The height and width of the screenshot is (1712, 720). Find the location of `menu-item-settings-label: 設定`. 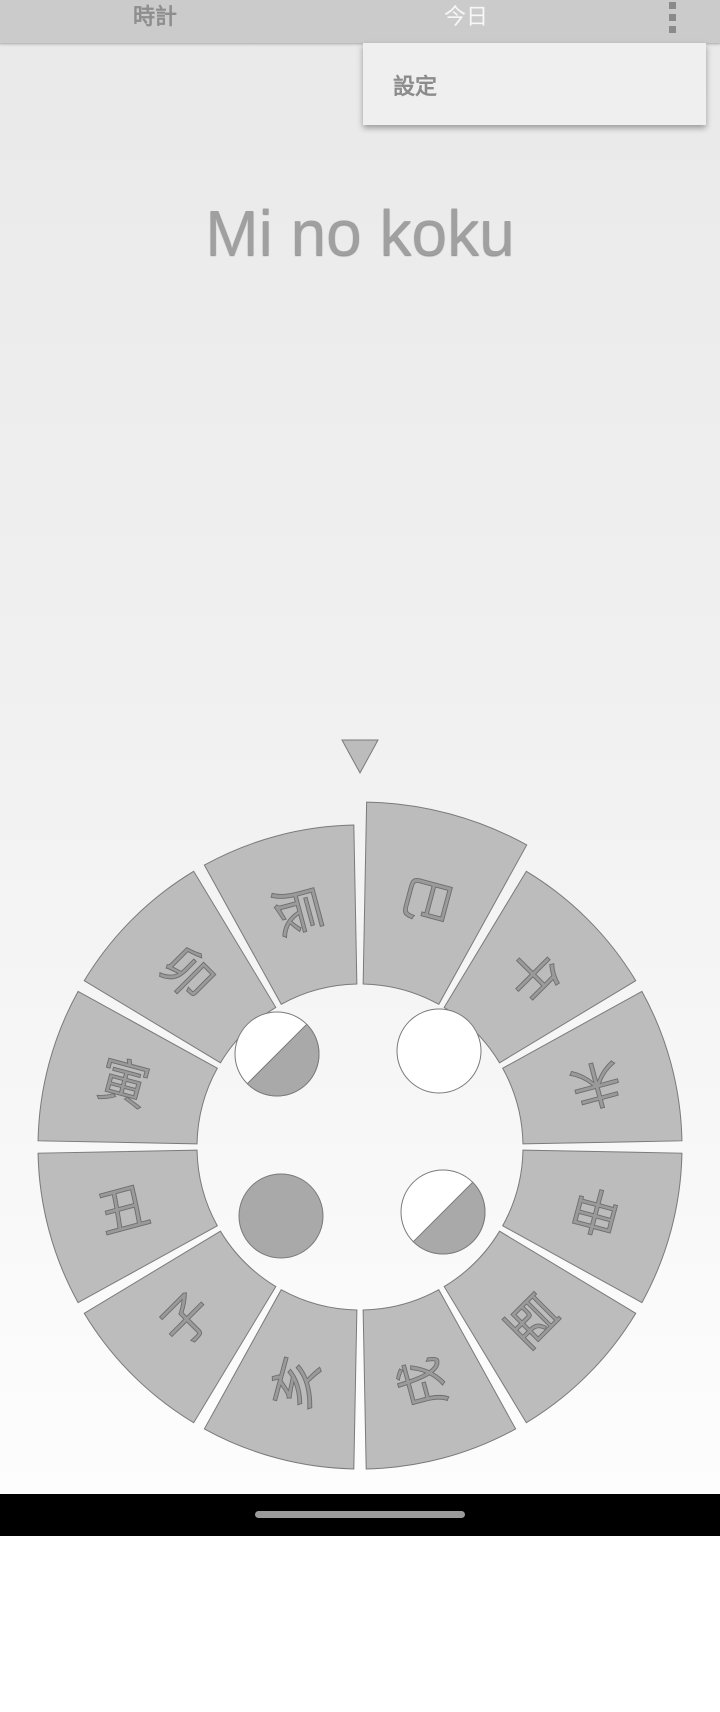

menu-item-settings-label: 設定 is located at coordinates (415, 87).